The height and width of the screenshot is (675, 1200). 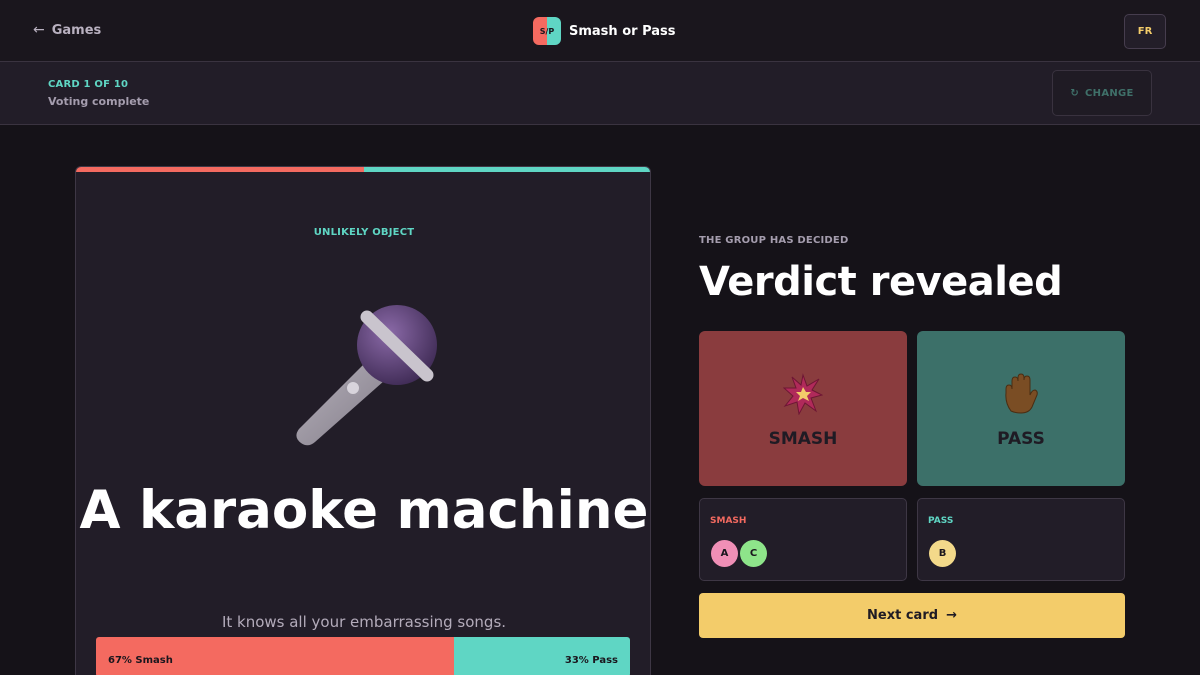 I want to click on verdict-eyebrow: THE GROUP HAS DECIDED, so click(x=774, y=240).